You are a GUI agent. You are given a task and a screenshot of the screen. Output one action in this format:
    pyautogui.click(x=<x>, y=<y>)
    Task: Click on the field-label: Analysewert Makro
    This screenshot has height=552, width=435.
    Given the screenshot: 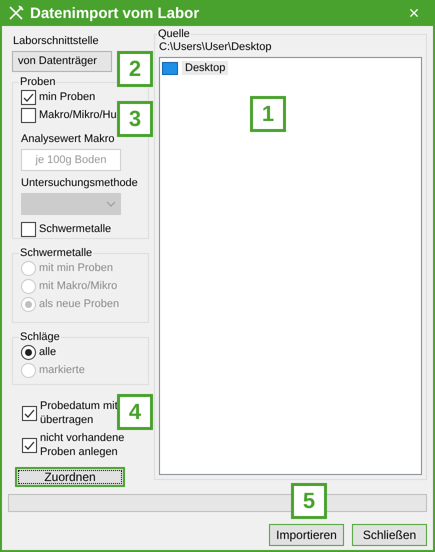 What is the action you would take?
    pyautogui.click(x=68, y=139)
    